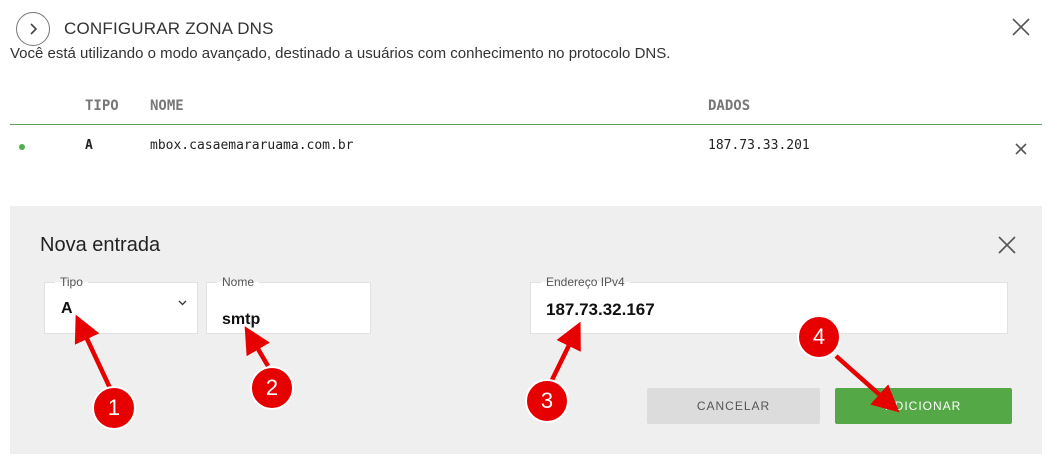 The width and height of the screenshot is (1051, 454). Describe the element at coordinates (547, 401) in the screenshot. I see `annotation-marker-3: 3` at that location.